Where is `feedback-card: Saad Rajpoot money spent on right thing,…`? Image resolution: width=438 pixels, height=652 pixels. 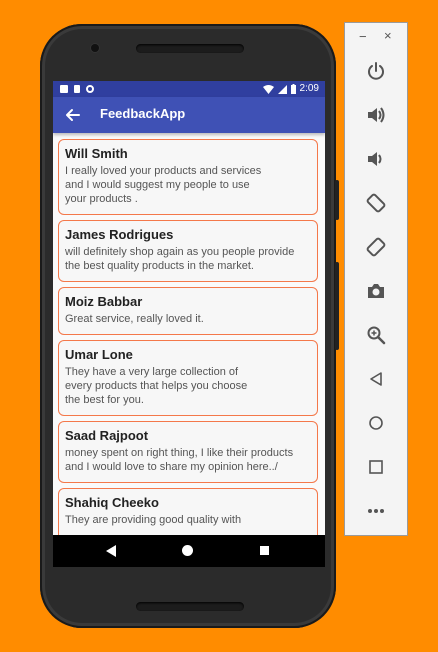 feedback-card: Saad Rajpoot money spent on right thing,… is located at coordinates (188, 452).